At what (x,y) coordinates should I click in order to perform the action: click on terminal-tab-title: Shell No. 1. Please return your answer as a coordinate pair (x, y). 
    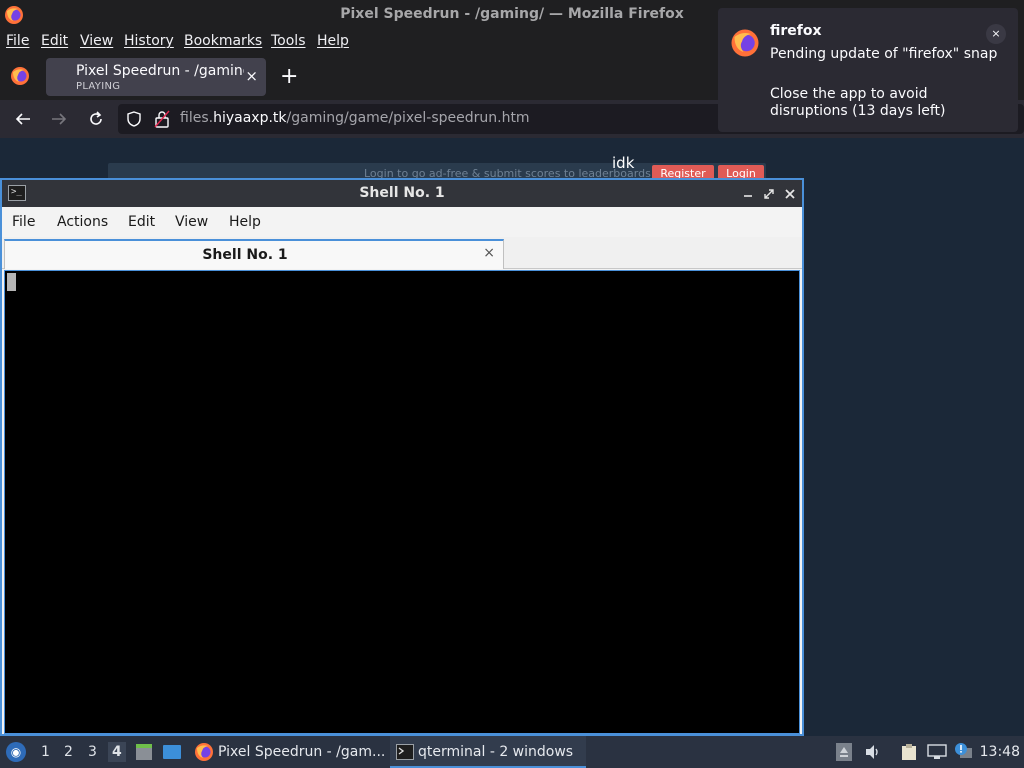
    Looking at the image, I should click on (245, 255).